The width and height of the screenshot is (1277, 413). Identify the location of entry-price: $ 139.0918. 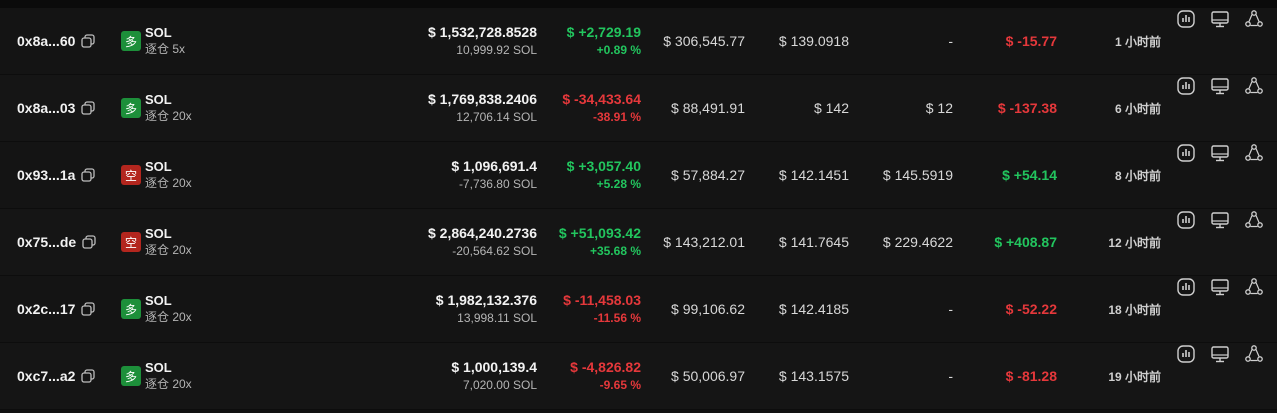
(813, 41).